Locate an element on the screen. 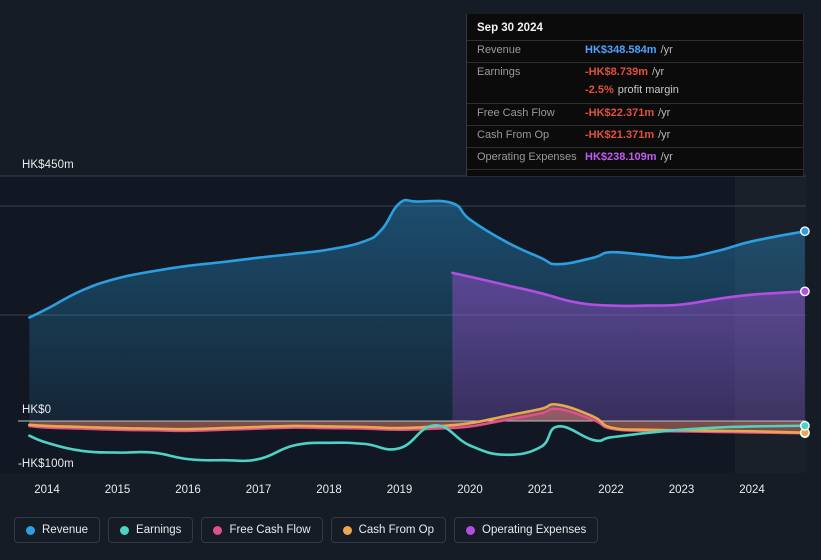  legend-item-label: Free Cash Flow is located at coordinates (270, 530).